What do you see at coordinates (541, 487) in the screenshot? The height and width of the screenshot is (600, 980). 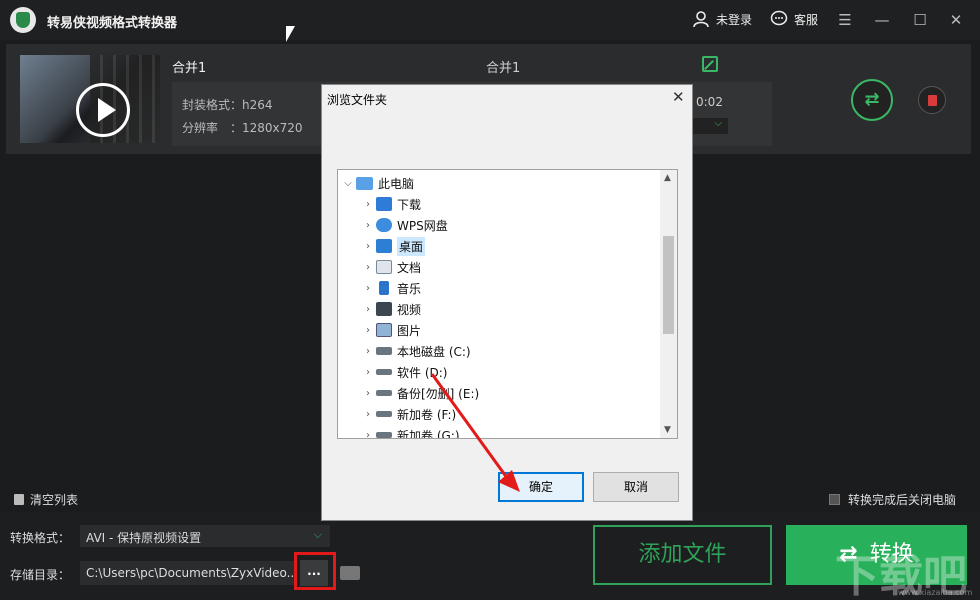 I see `ok-button: 确定` at bounding box center [541, 487].